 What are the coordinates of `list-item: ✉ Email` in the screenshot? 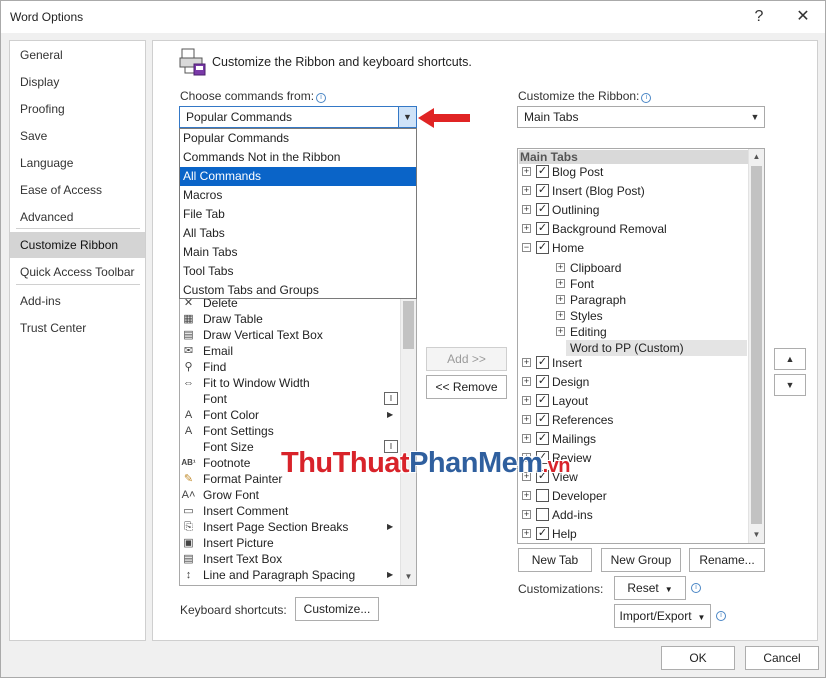 It's located at (290, 351).